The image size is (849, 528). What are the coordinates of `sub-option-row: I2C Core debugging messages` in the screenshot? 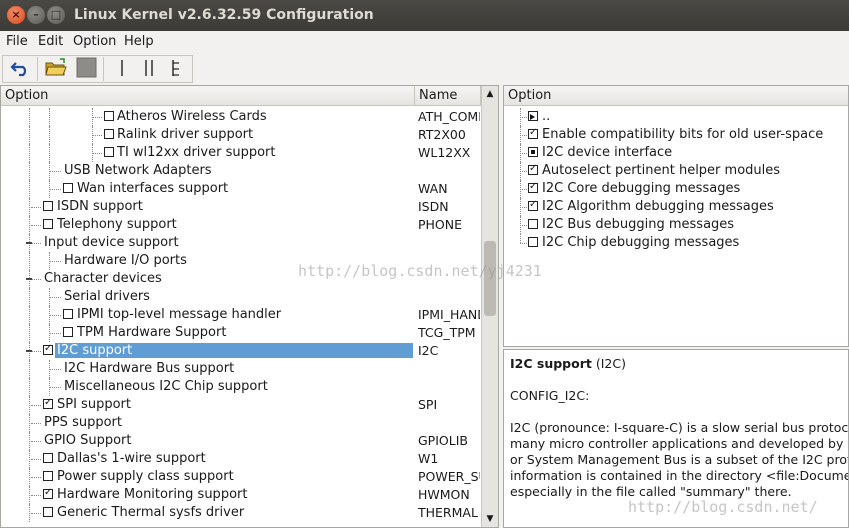 It's located at (674, 189).